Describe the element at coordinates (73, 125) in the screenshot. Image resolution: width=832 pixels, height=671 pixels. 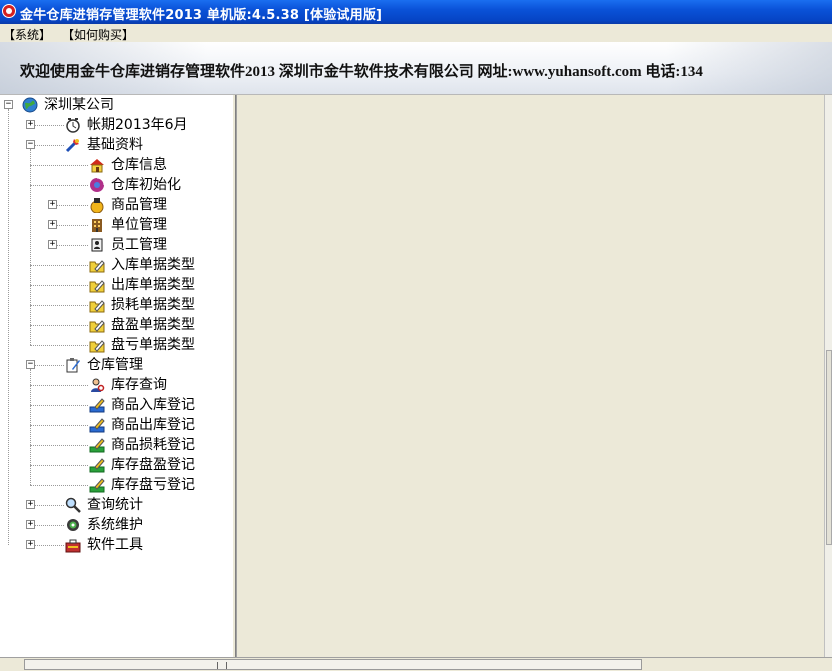
I see `clock-icon` at that location.